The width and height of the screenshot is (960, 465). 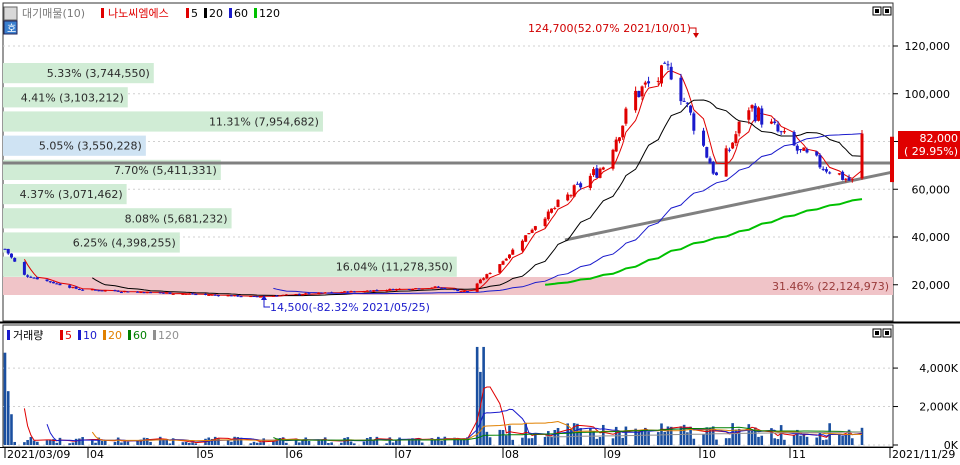 What do you see at coordinates (97, 454) in the screenshot?
I see `x-tick-label: 04` at bounding box center [97, 454].